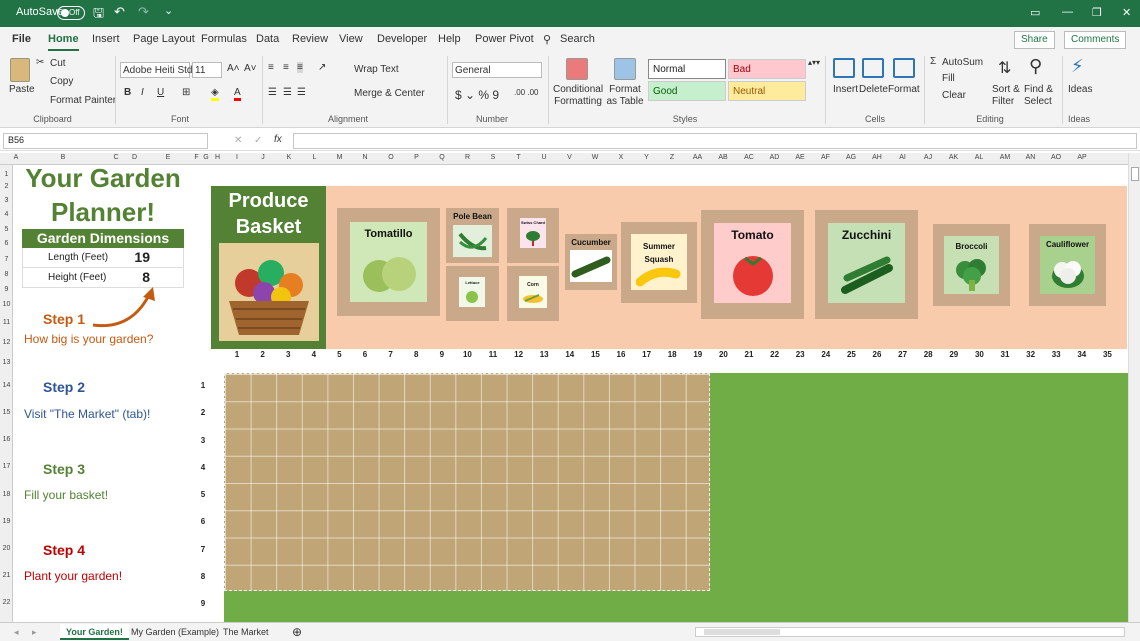 The width and height of the screenshot is (1140, 641). I want to click on sort-filter-button: Sort & Filter, so click(1009, 96).